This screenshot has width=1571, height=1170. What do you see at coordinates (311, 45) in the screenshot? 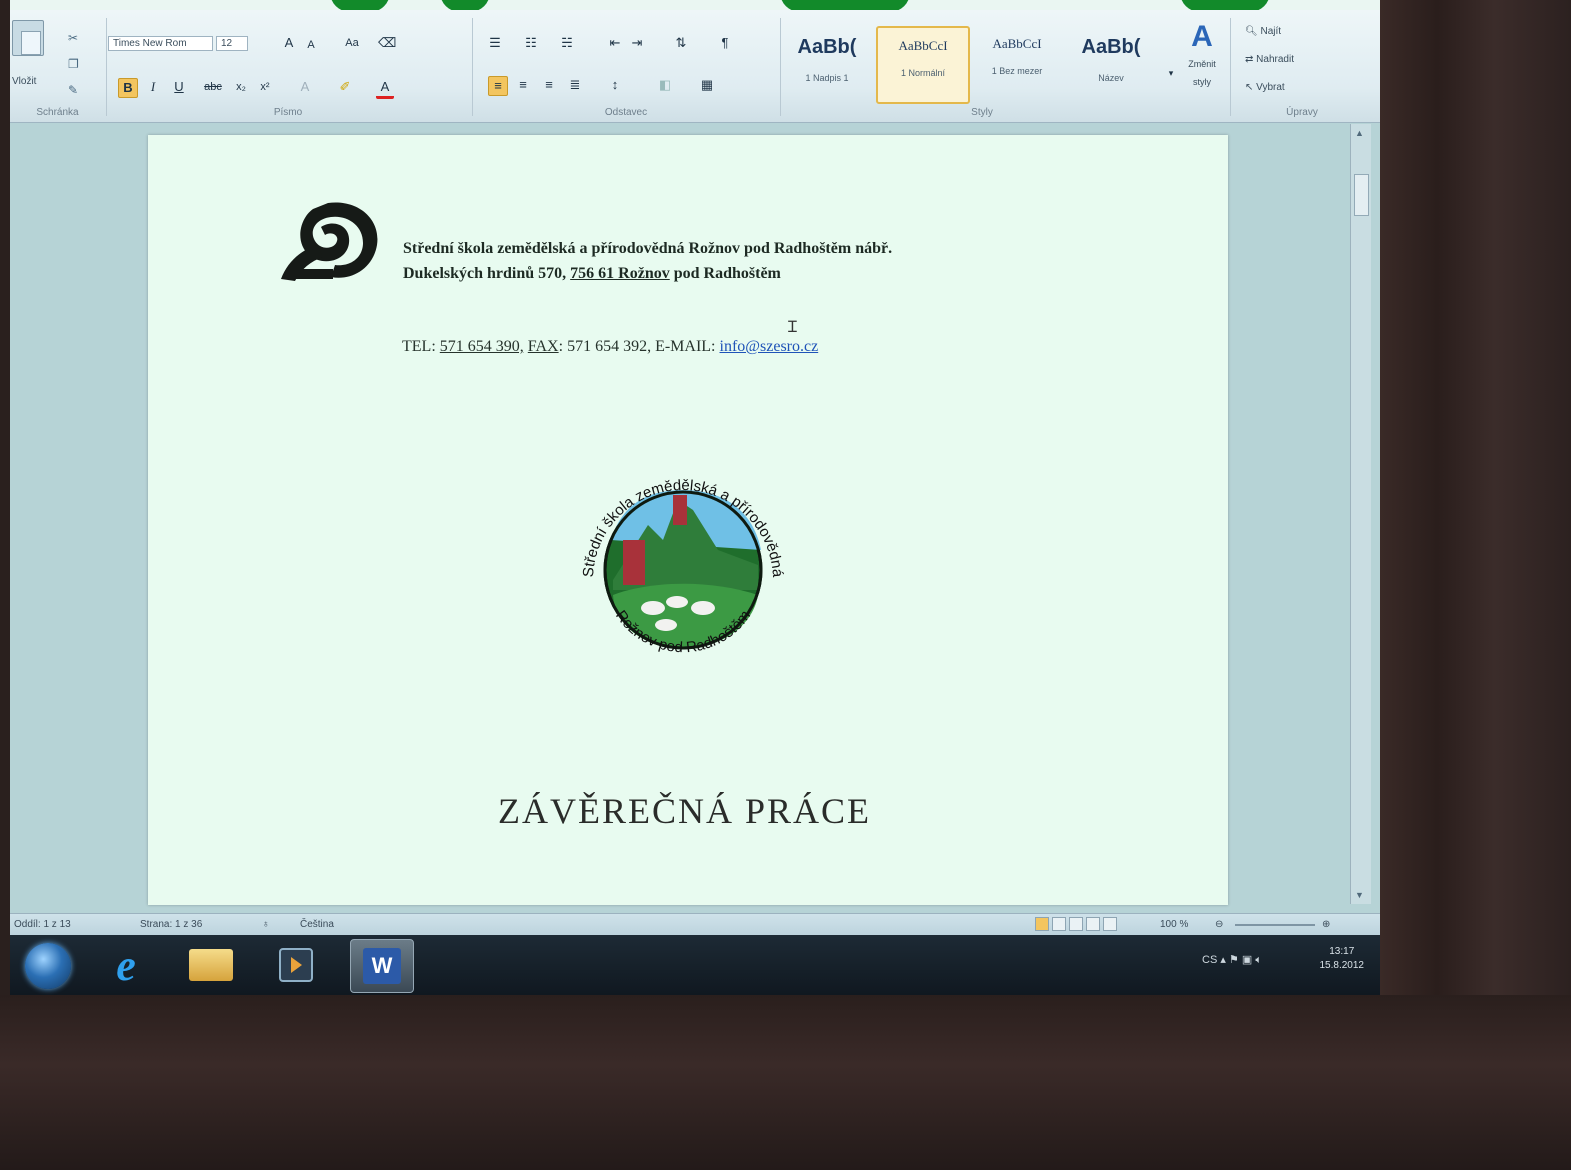
I see `shrink-font-button: A` at bounding box center [311, 45].